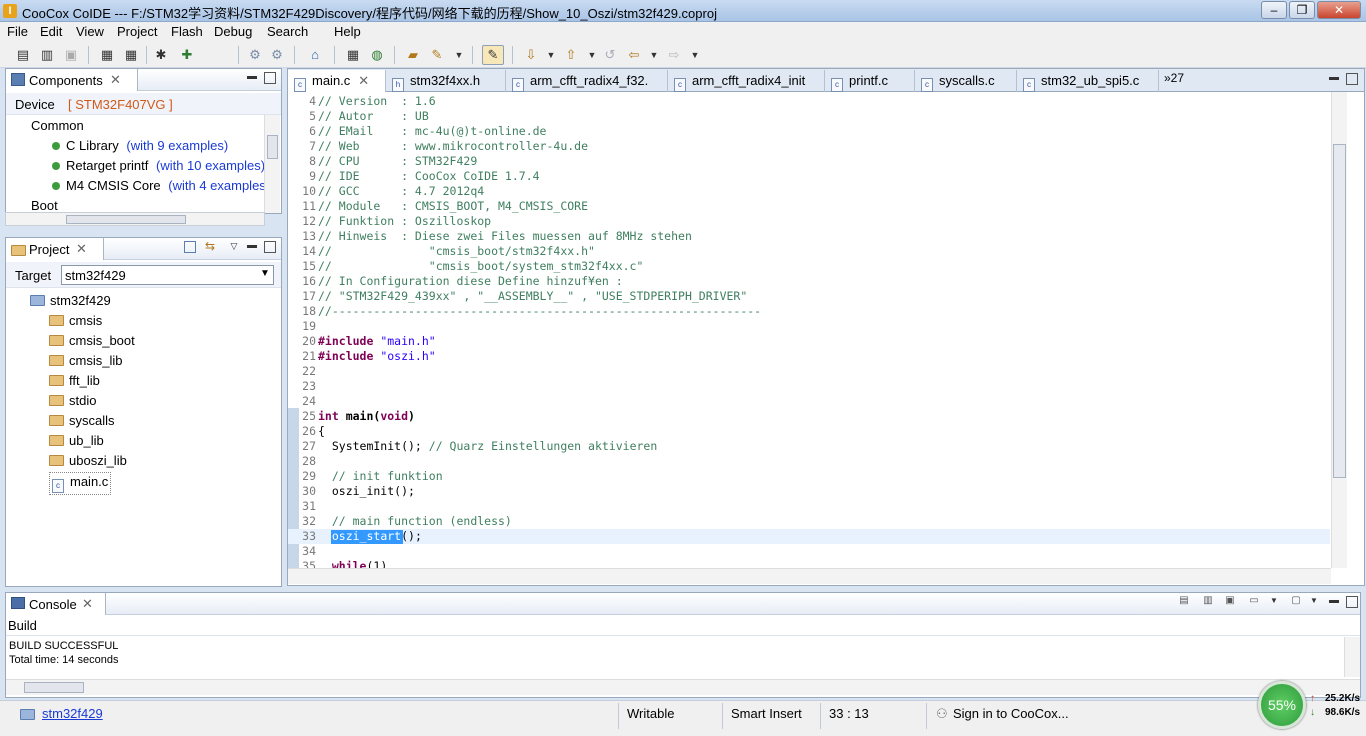 This screenshot has width=1366, height=736. What do you see at coordinates (493, 55) in the screenshot?
I see `toggle-mark-icon: ✎` at bounding box center [493, 55].